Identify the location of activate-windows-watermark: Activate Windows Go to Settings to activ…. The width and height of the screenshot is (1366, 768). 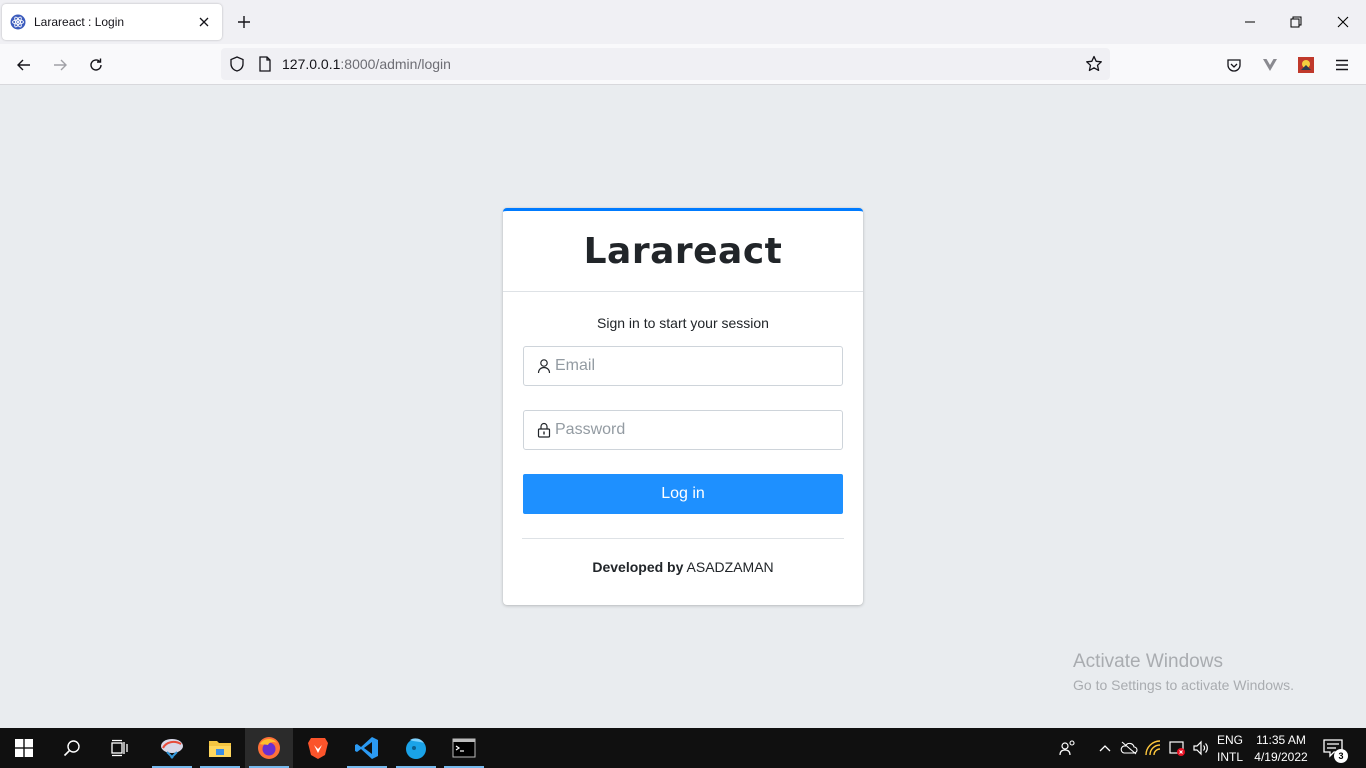
(1183, 672).